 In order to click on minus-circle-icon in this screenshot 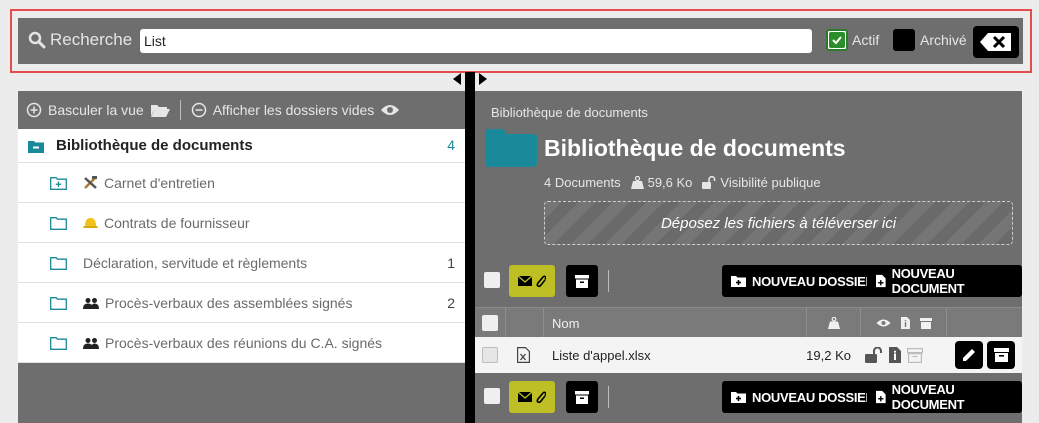, I will do `click(198, 110)`.